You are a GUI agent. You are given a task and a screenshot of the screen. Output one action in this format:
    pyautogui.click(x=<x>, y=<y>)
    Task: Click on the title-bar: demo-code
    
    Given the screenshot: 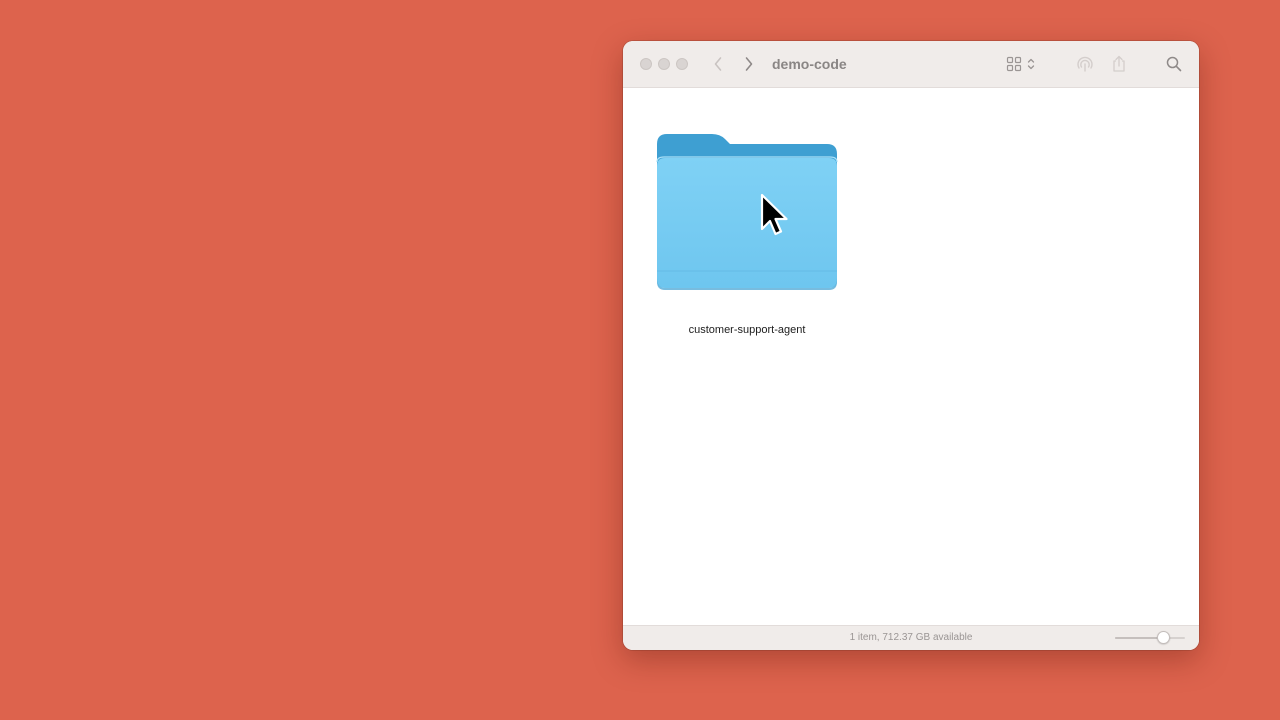 What is the action you would take?
    pyautogui.click(x=911, y=64)
    